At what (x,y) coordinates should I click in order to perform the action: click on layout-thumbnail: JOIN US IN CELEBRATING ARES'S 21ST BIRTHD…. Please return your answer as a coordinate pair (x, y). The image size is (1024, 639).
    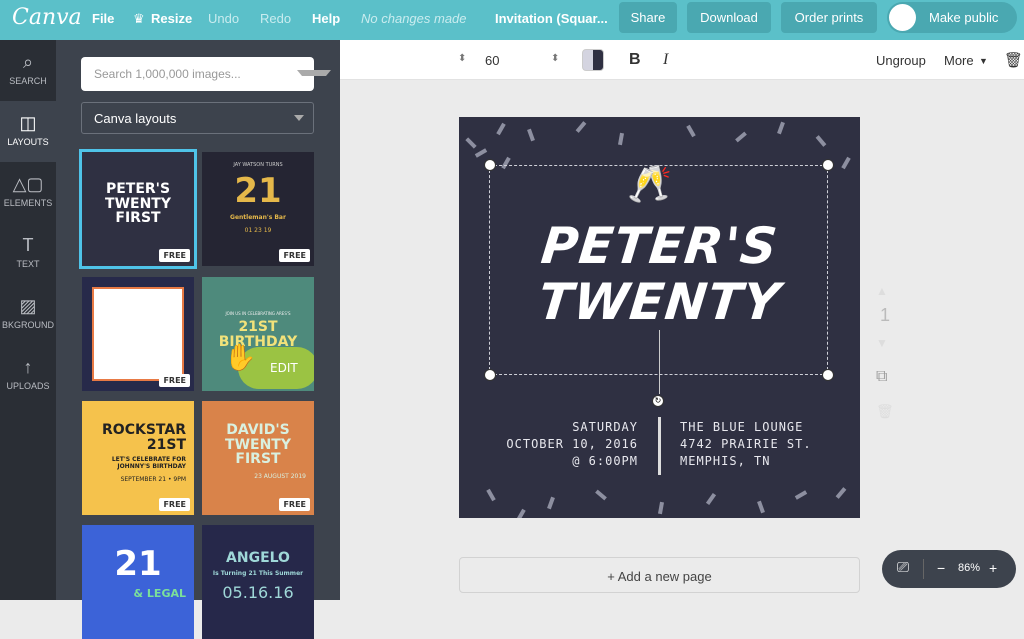
    Looking at the image, I should click on (258, 334).